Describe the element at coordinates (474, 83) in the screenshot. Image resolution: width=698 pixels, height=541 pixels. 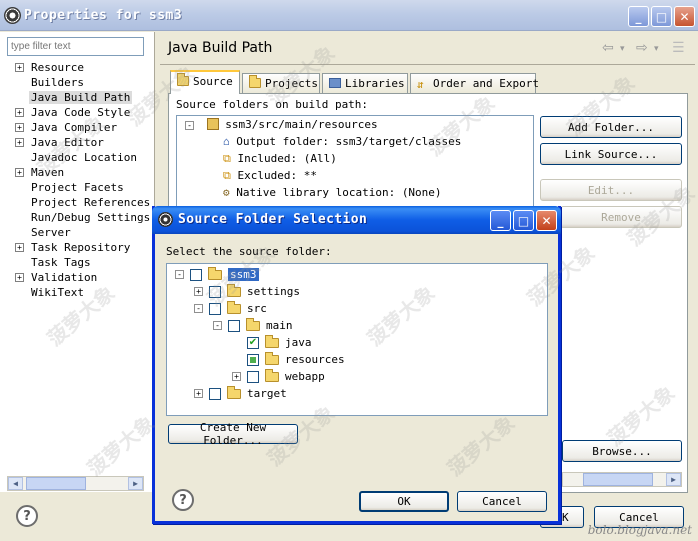
I see `tab-order-export: ⇵ Order and Export` at that location.